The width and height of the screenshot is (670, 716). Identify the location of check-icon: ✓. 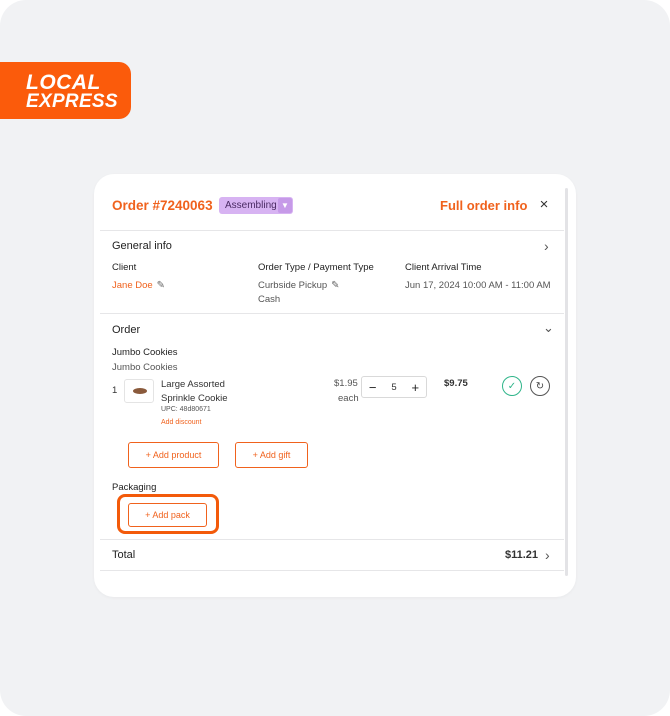
(512, 386).